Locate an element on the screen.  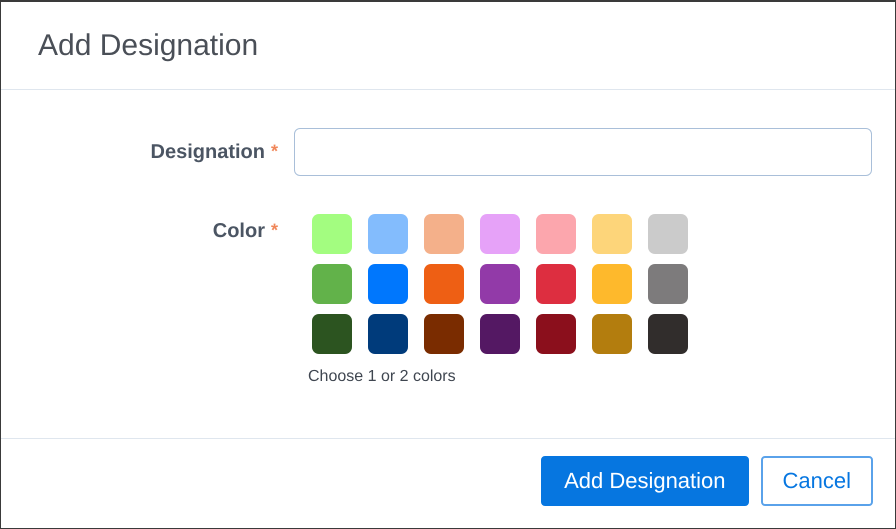
hint-text: Choose 1 or 2 colors is located at coordinates (382, 377).